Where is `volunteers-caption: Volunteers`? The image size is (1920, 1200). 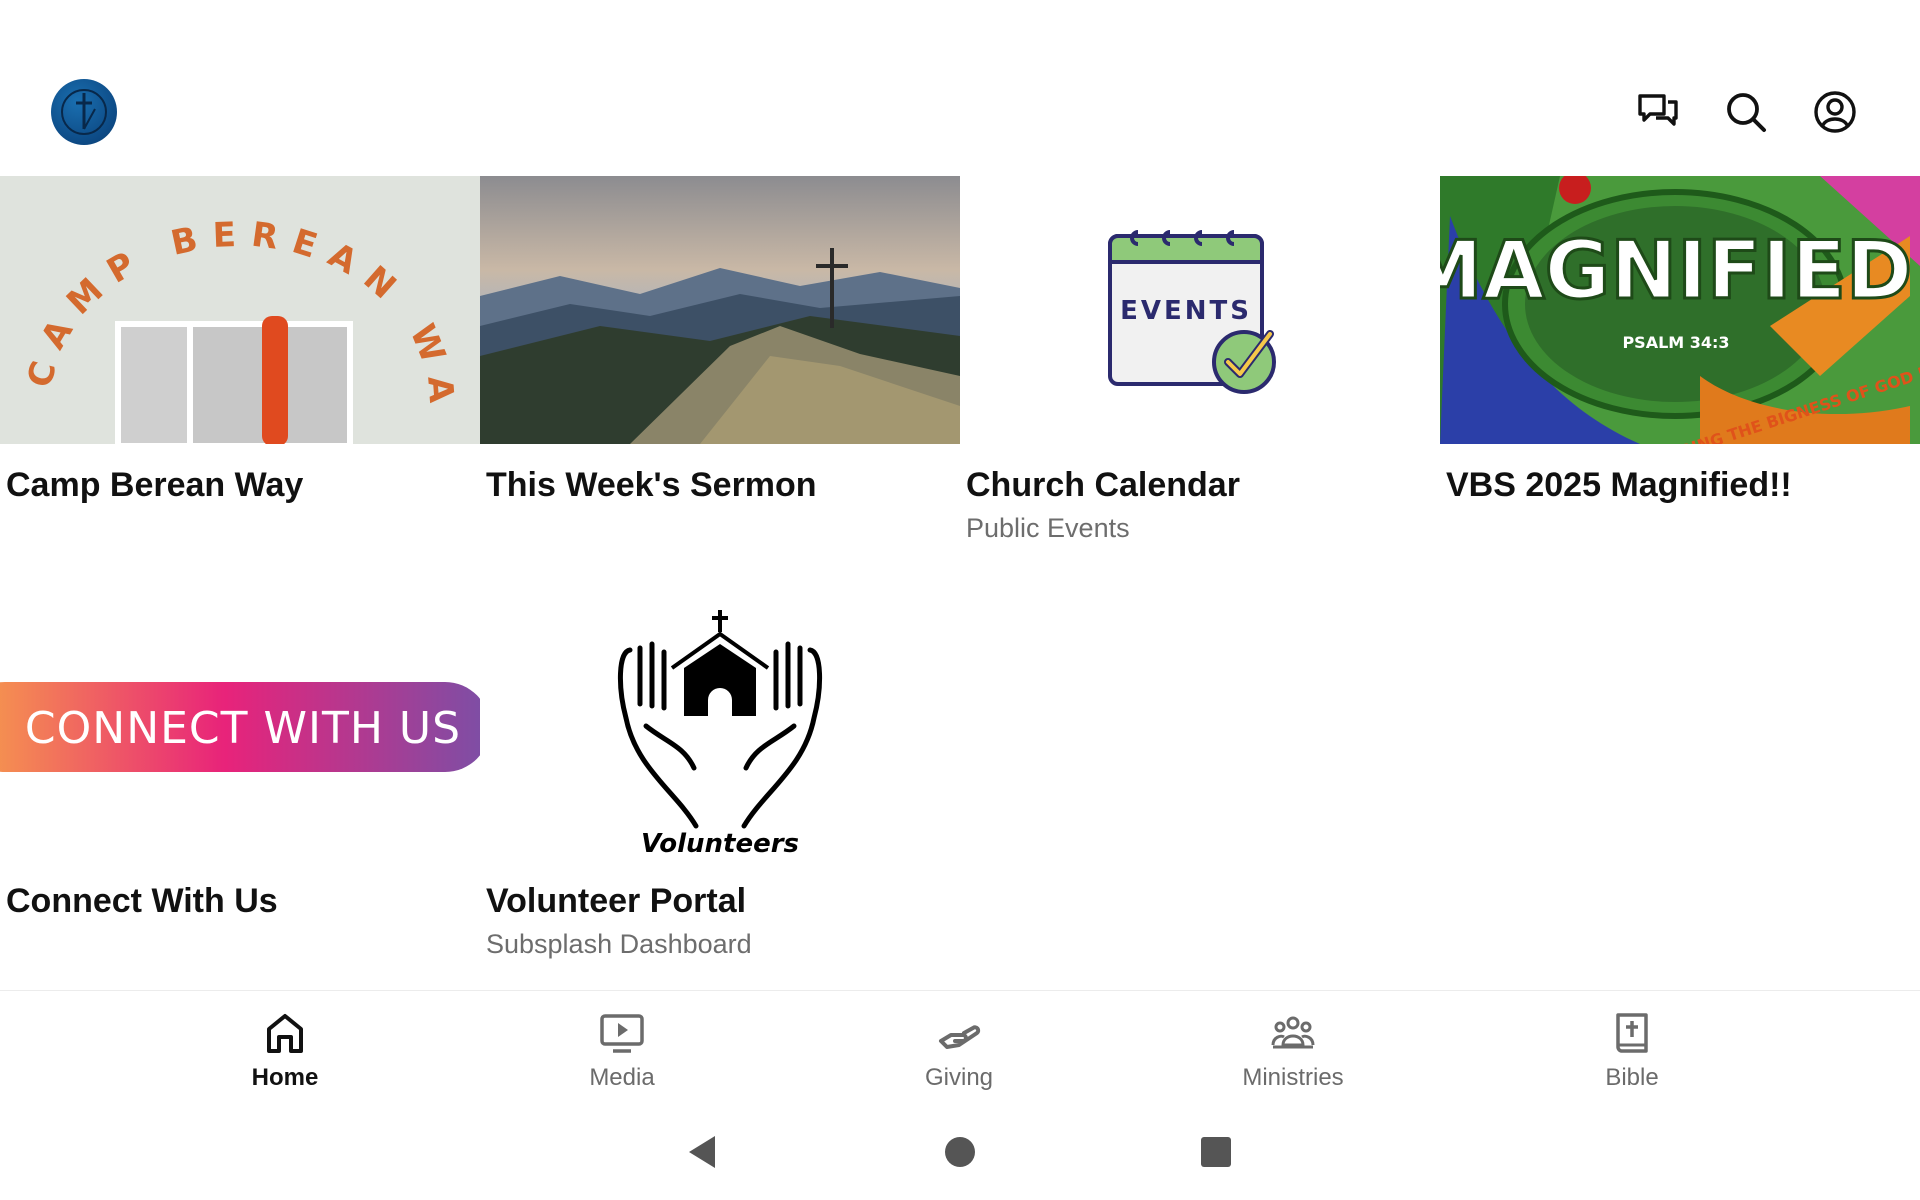
volunteers-caption: Volunteers is located at coordinates (720, 844).